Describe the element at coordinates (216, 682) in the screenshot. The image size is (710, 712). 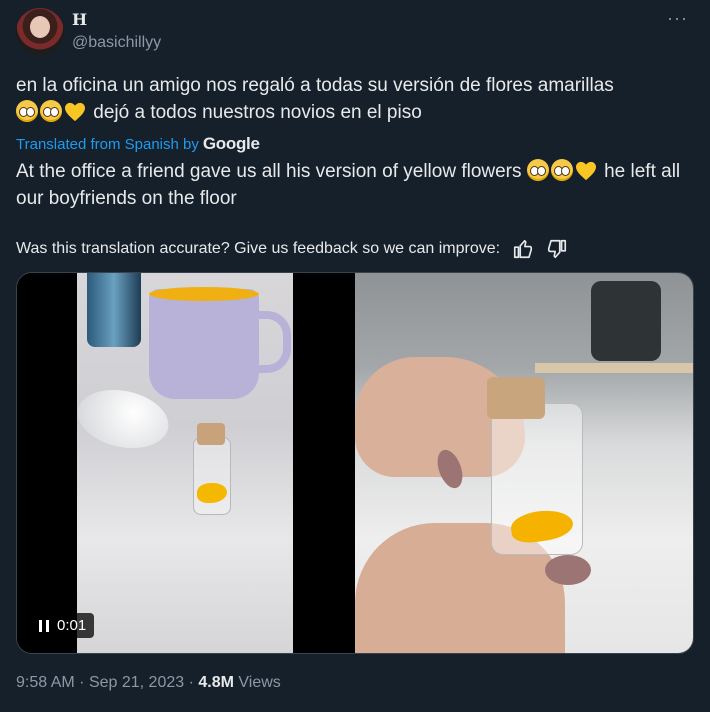
I see `views-count: 4.8M` at that location.